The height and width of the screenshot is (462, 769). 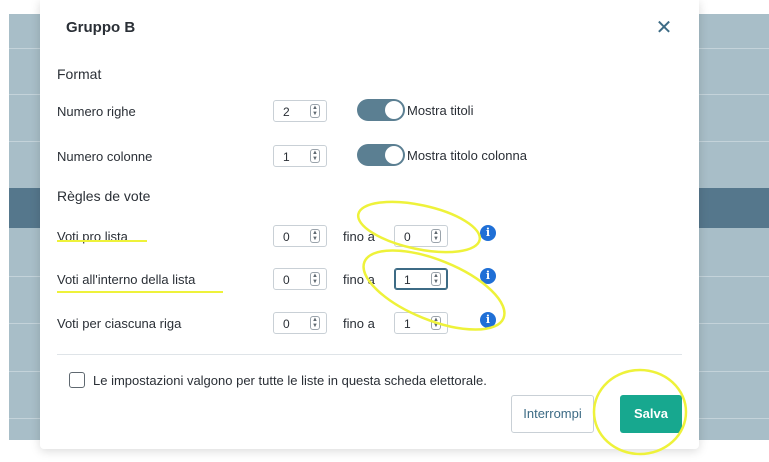 I want to click on votes-per-list-min-value: 0, so click(x=286, y=237).